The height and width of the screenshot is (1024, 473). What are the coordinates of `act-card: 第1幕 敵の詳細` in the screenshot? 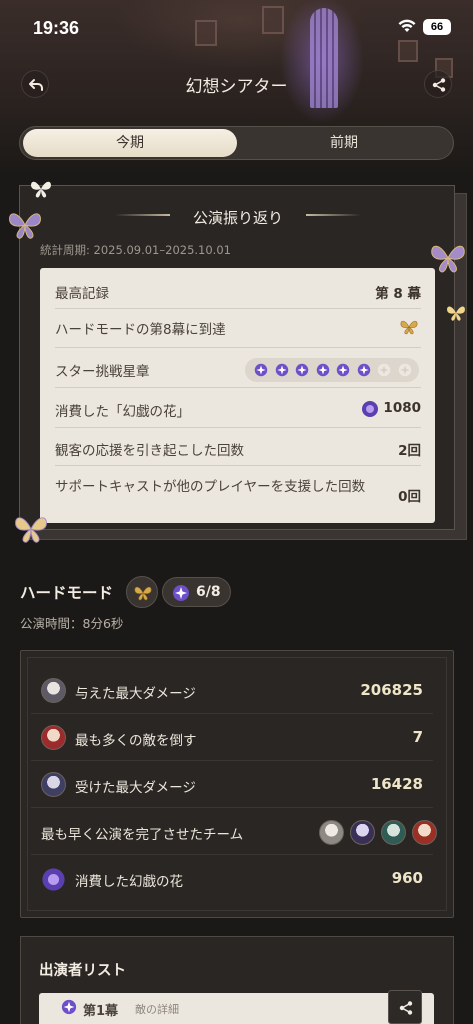 It's located at (236, 1008).